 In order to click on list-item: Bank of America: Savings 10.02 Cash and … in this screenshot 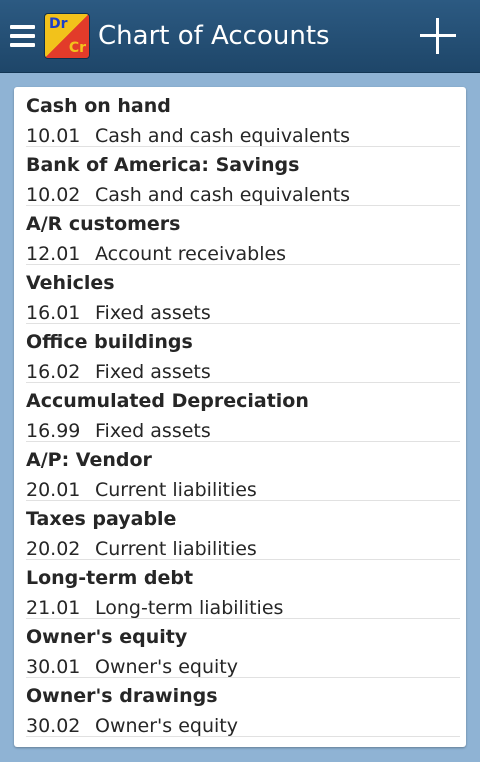, I will do `click(243, 176)`.